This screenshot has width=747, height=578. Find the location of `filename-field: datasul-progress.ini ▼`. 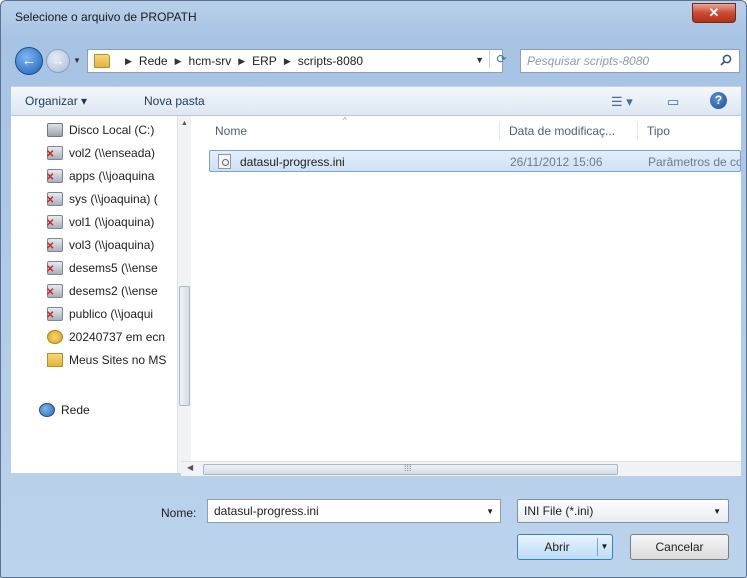

filename-field: datasul-progress.ini ▼ is located at coordinates (354, 511).